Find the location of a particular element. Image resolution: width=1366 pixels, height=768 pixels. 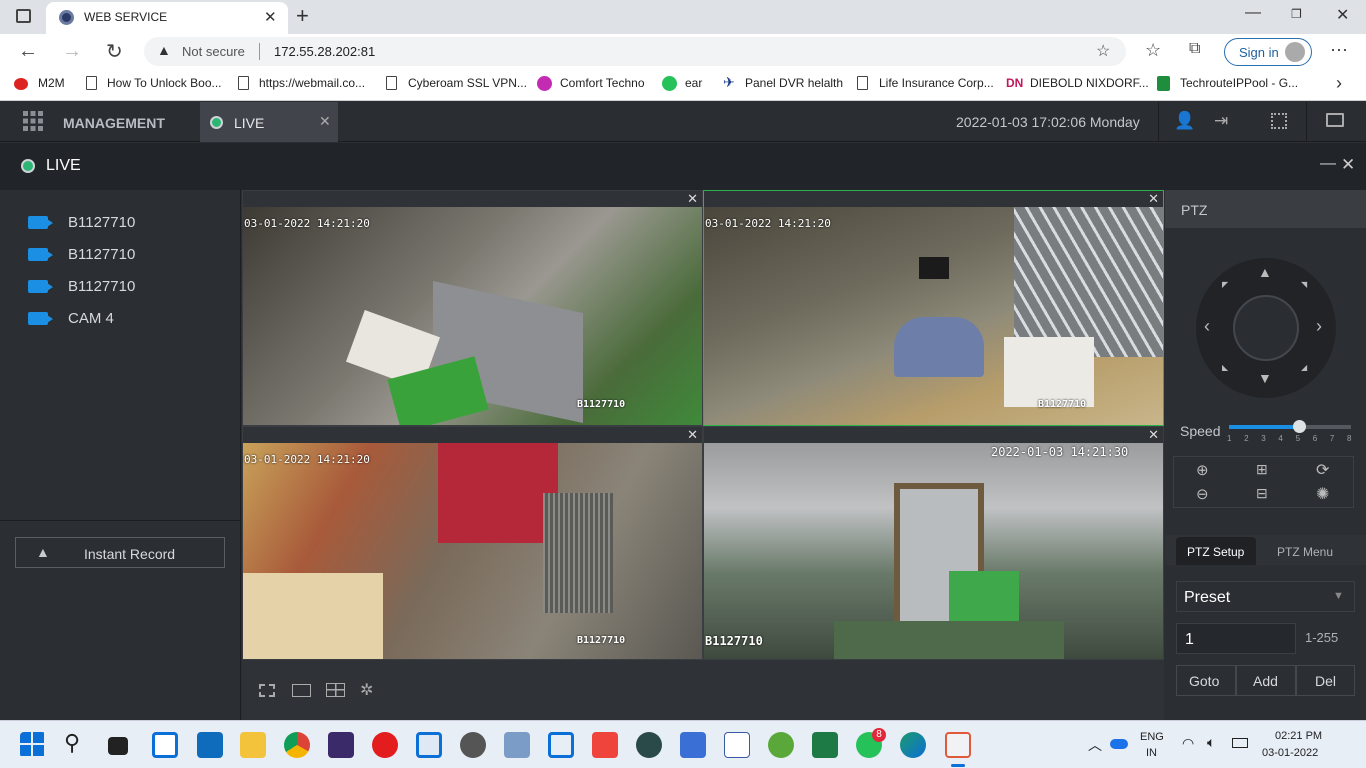

user-icon: 👤 is located at coordinates (1184, 121).